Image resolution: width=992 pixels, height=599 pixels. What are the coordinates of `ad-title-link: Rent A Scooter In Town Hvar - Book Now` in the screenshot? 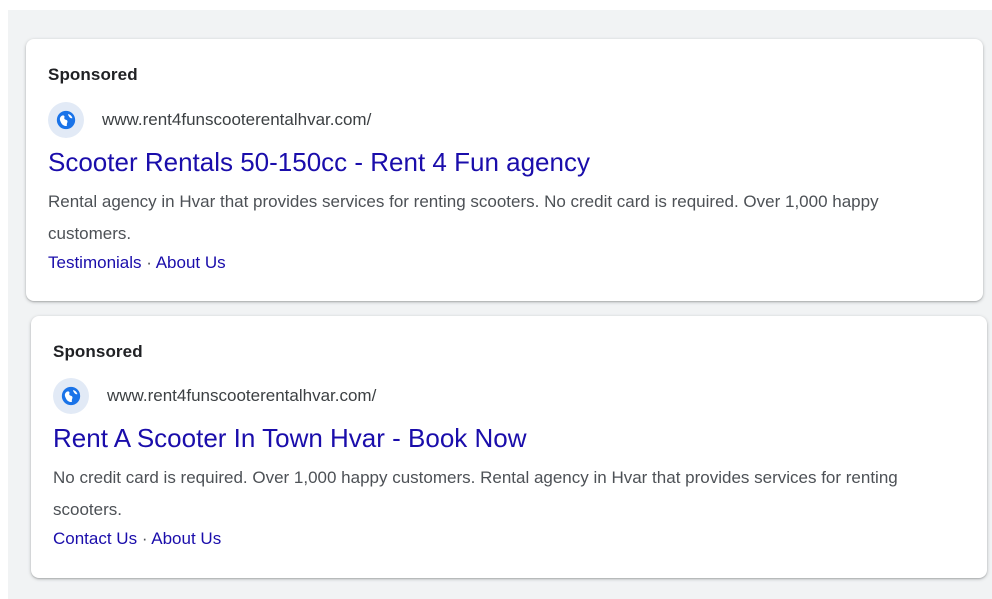 It's located at (290, 438).